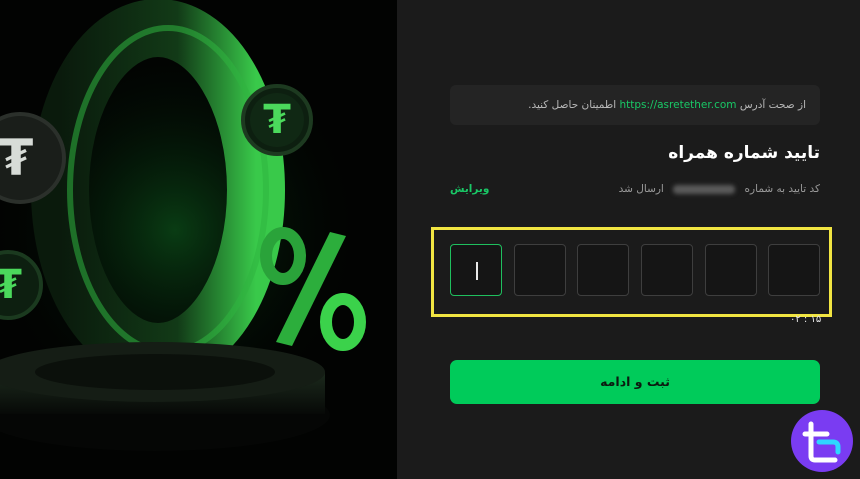 The image size is (860, 479). Describe the element at coordinates (806, 319) in the screenshot. I see `resend-countdown-timer: ۰۲ : ۱۵` at that location.